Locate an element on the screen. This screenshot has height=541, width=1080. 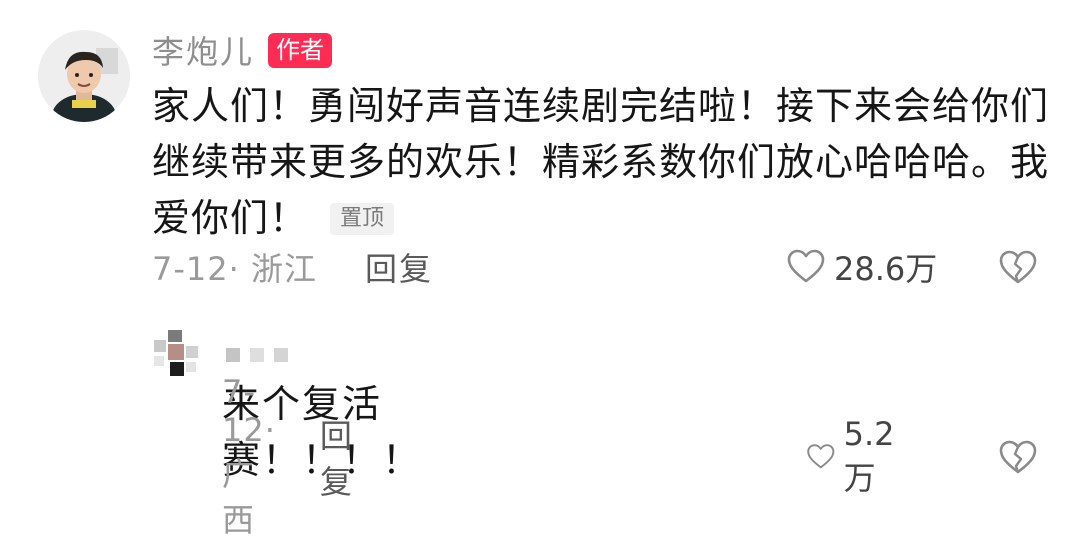
avatar-image is located at coordinates (84, 76).